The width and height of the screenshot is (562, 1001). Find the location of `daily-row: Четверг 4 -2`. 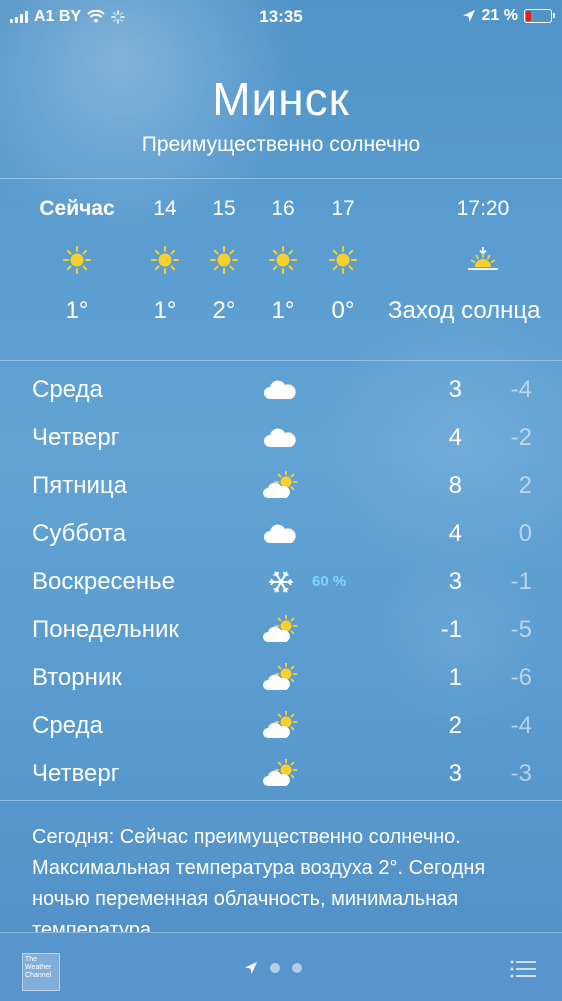

daily-row: Четверг 4 -2 is located at coordinates (281, 437).